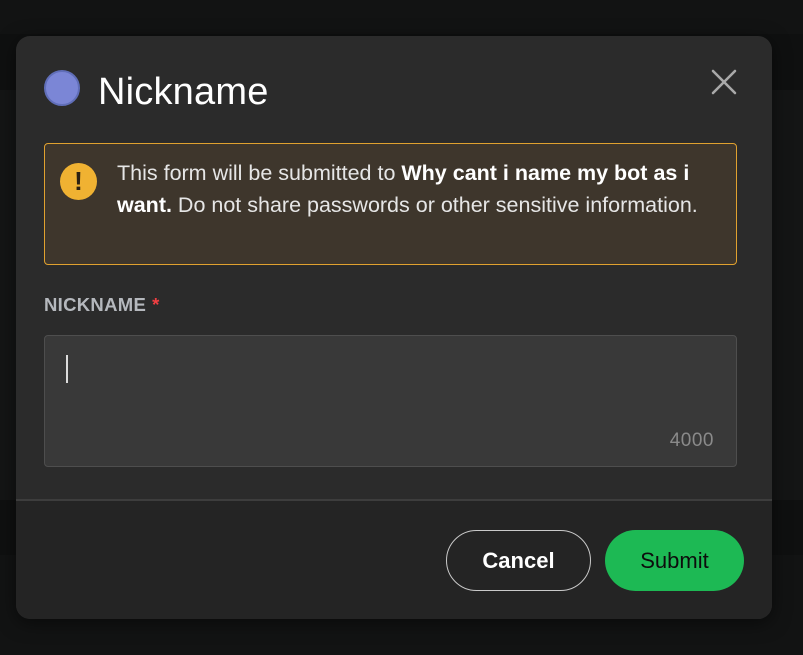  What do you see at coordinates (156, 304) in the screenshot?
I see `required-marker: *` at bounding box center [156, 304].